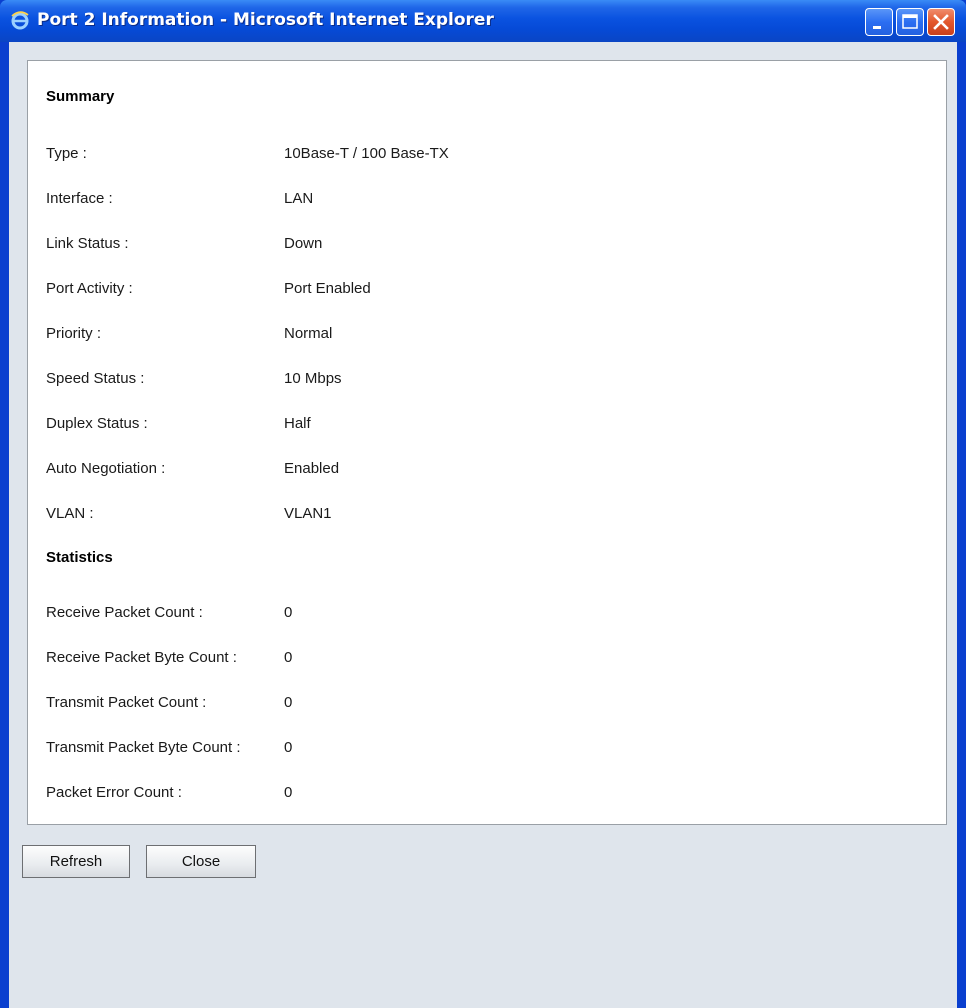 This screenshot has height=1008, width=966. I want to click on row-label: Transmit Packet Count :, so click(126, 702).